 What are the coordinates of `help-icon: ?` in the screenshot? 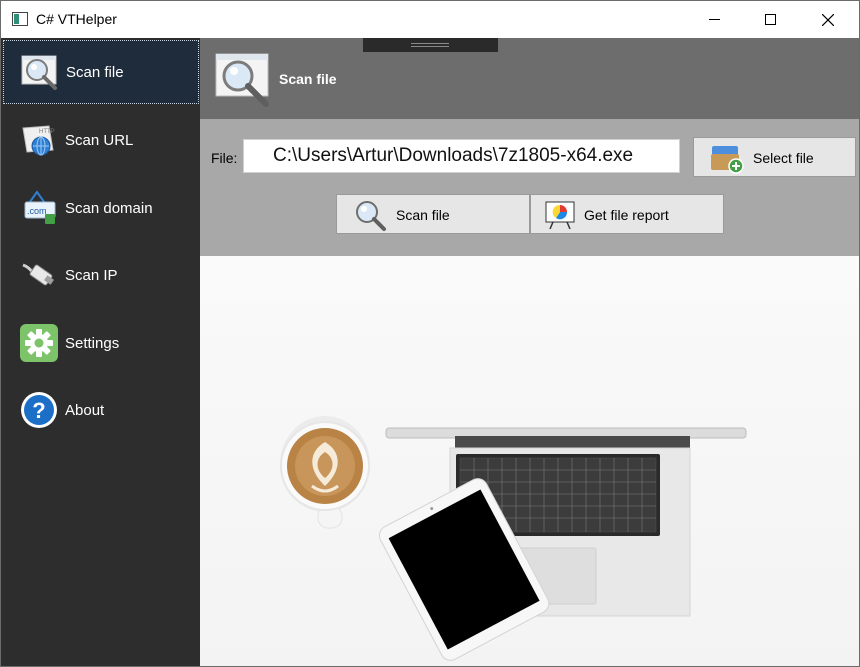 It's located at (39, 410).